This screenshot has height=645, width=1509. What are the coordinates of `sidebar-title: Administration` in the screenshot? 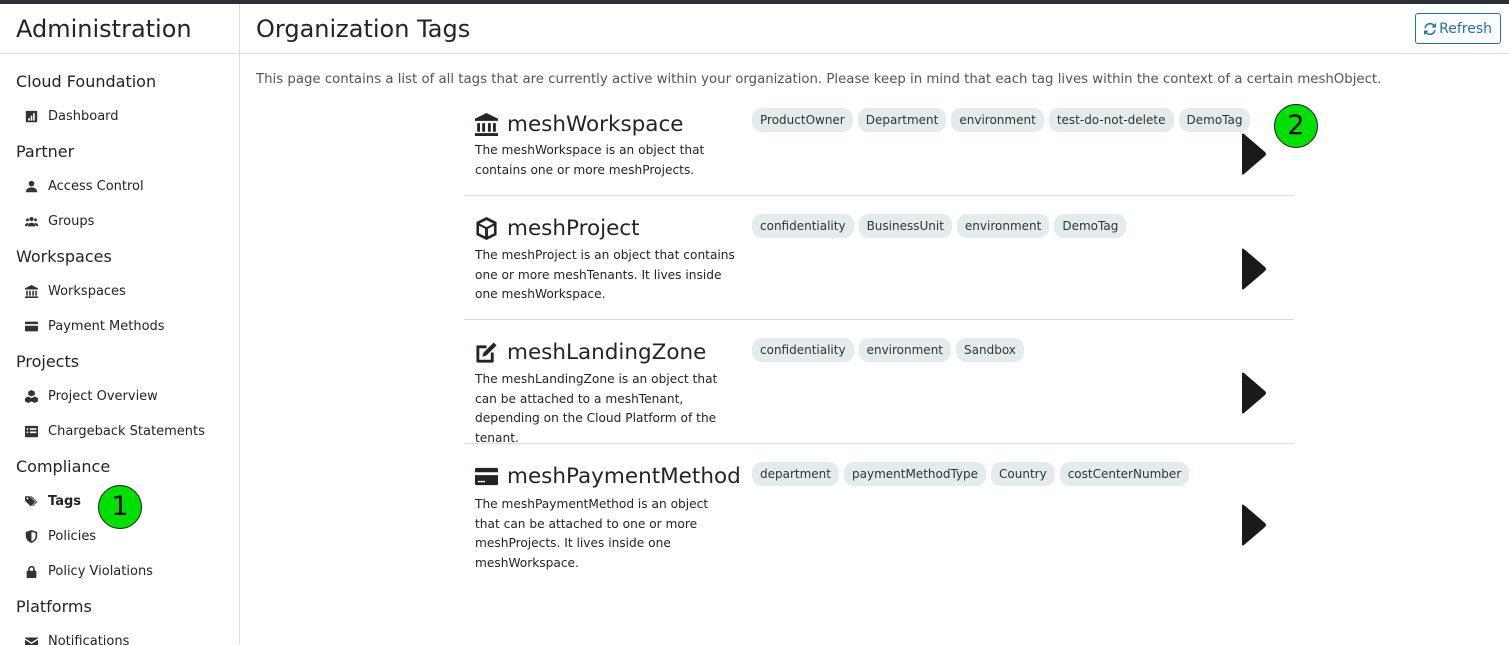 It's located at (119, 29).